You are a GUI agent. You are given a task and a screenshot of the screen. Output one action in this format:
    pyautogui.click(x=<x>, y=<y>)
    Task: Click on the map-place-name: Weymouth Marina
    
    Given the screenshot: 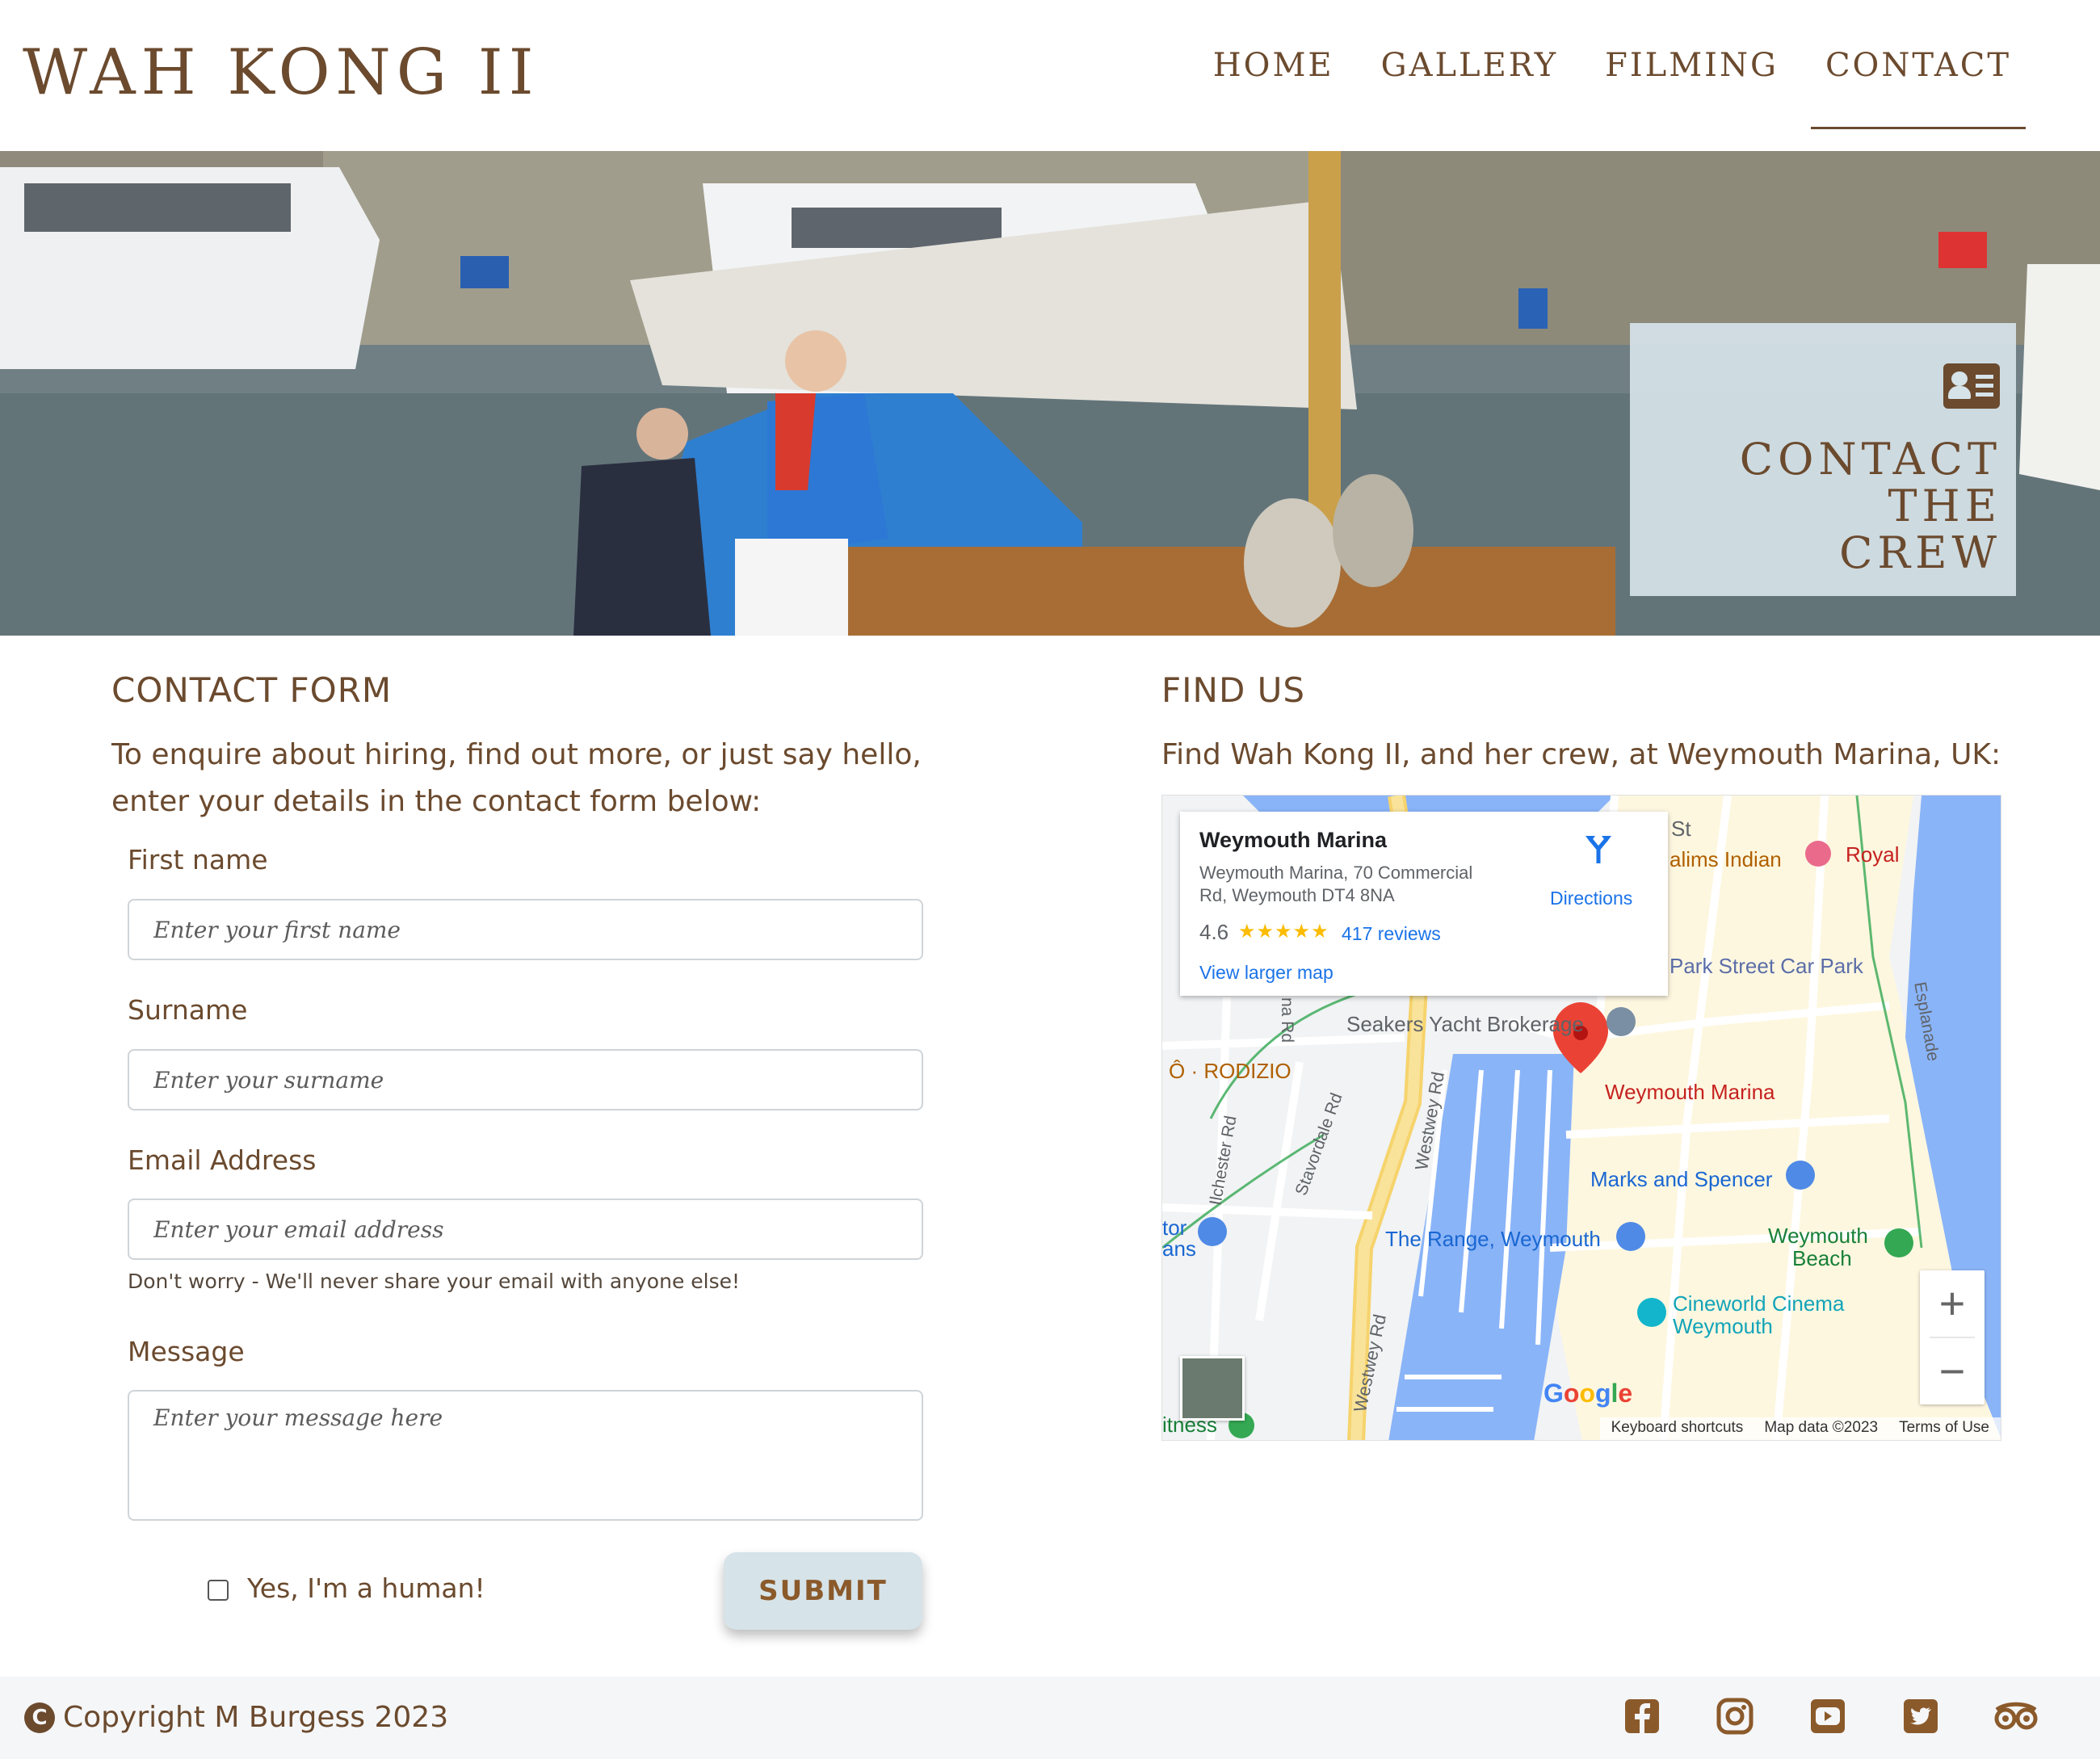 What is the action you would take?
    pyautogui.click(x=1294, y=840)
    